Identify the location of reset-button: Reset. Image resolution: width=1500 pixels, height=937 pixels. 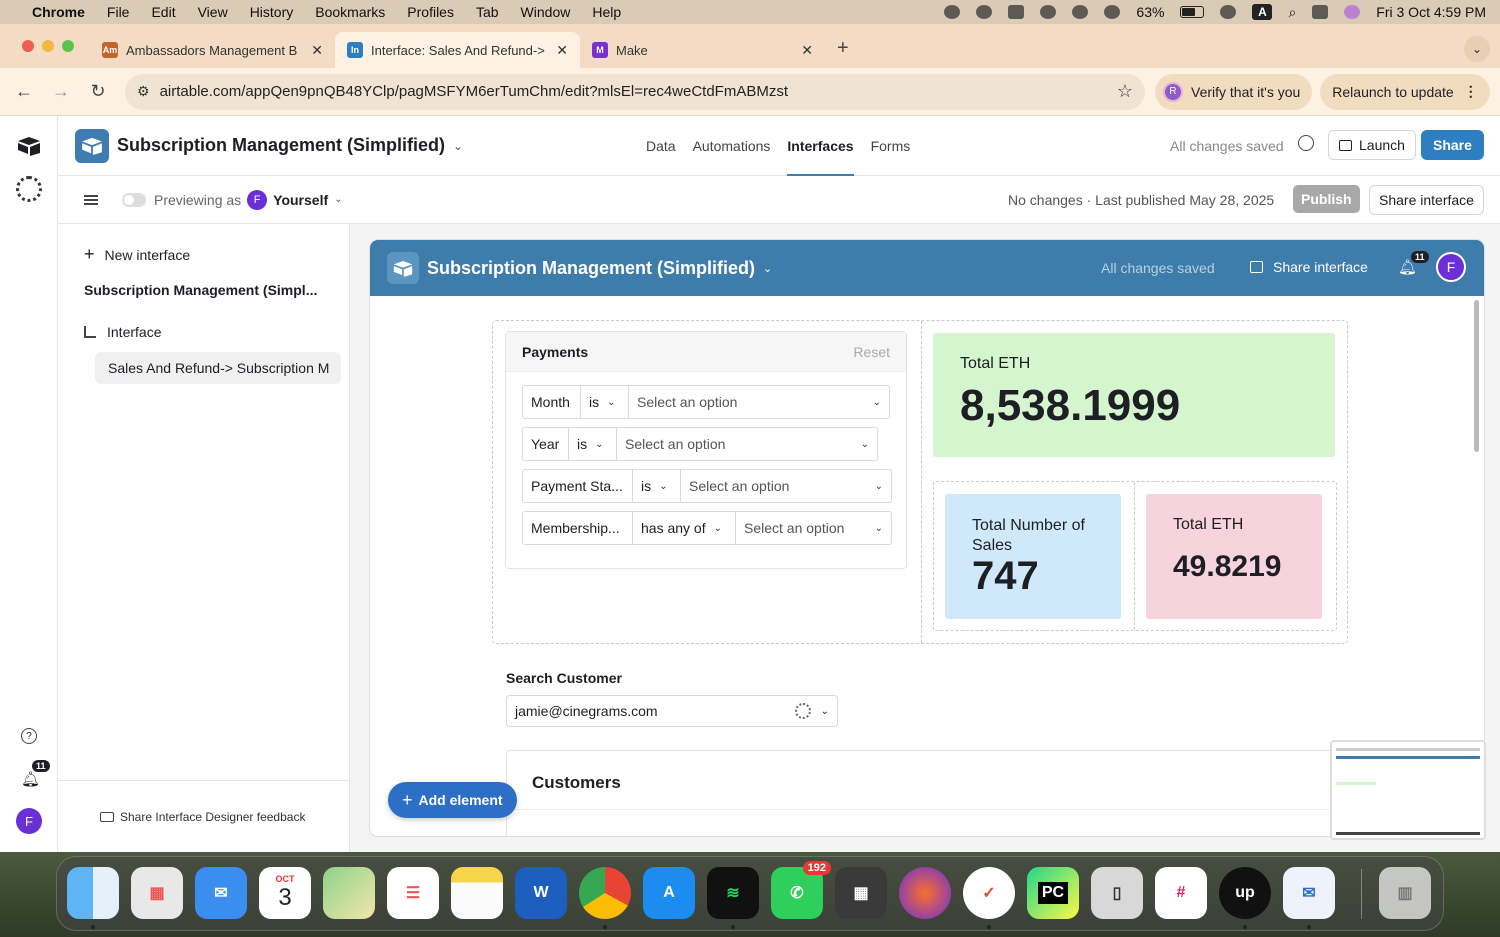
(871, 352).